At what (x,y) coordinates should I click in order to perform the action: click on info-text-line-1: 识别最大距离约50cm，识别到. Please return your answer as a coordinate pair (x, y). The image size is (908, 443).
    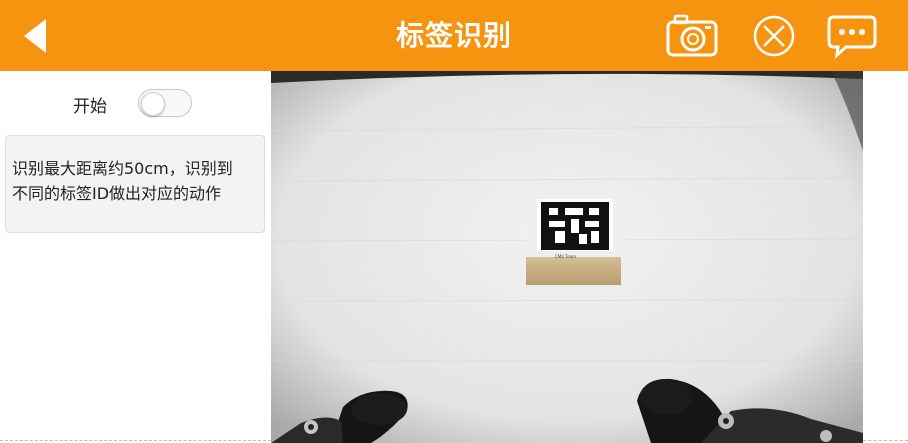
    Looking at the image, I should click on (122, 168).